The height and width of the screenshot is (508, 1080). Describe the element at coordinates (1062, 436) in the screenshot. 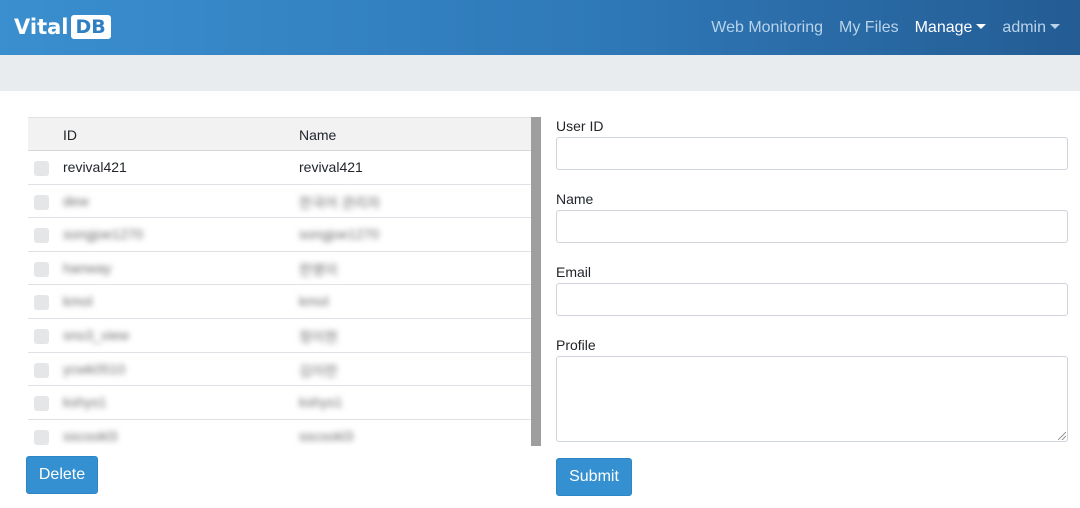

I see `resize-grip-icon` at that location.